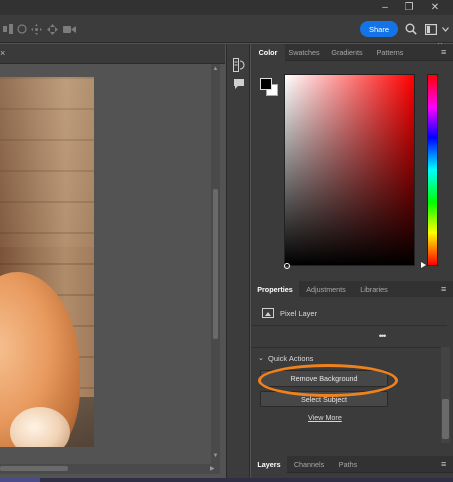 The height and width of the screenshot is (482, 453). What do you see at coordinates (275, 289) in the screenshot?
I see `tab-properties: Properties` at bounding box center [275, 289].